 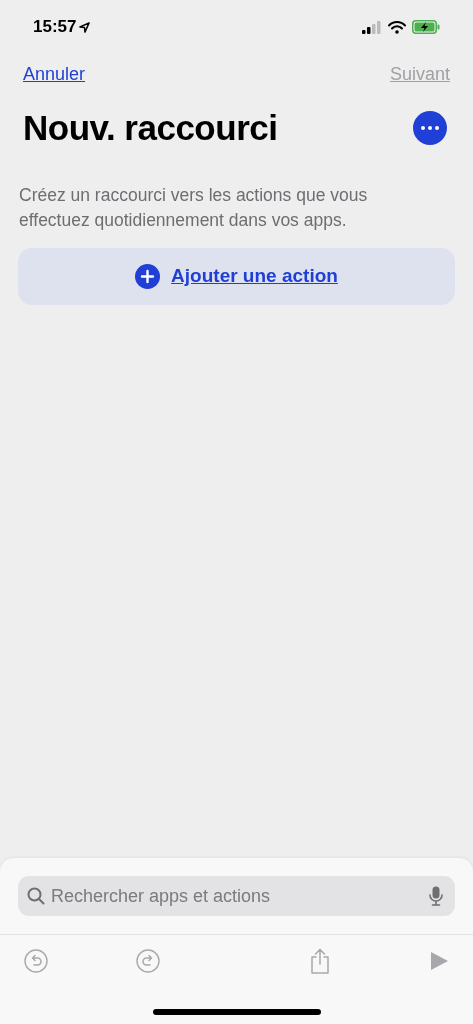 I want to click on more-button, so click(x=430, y=128).